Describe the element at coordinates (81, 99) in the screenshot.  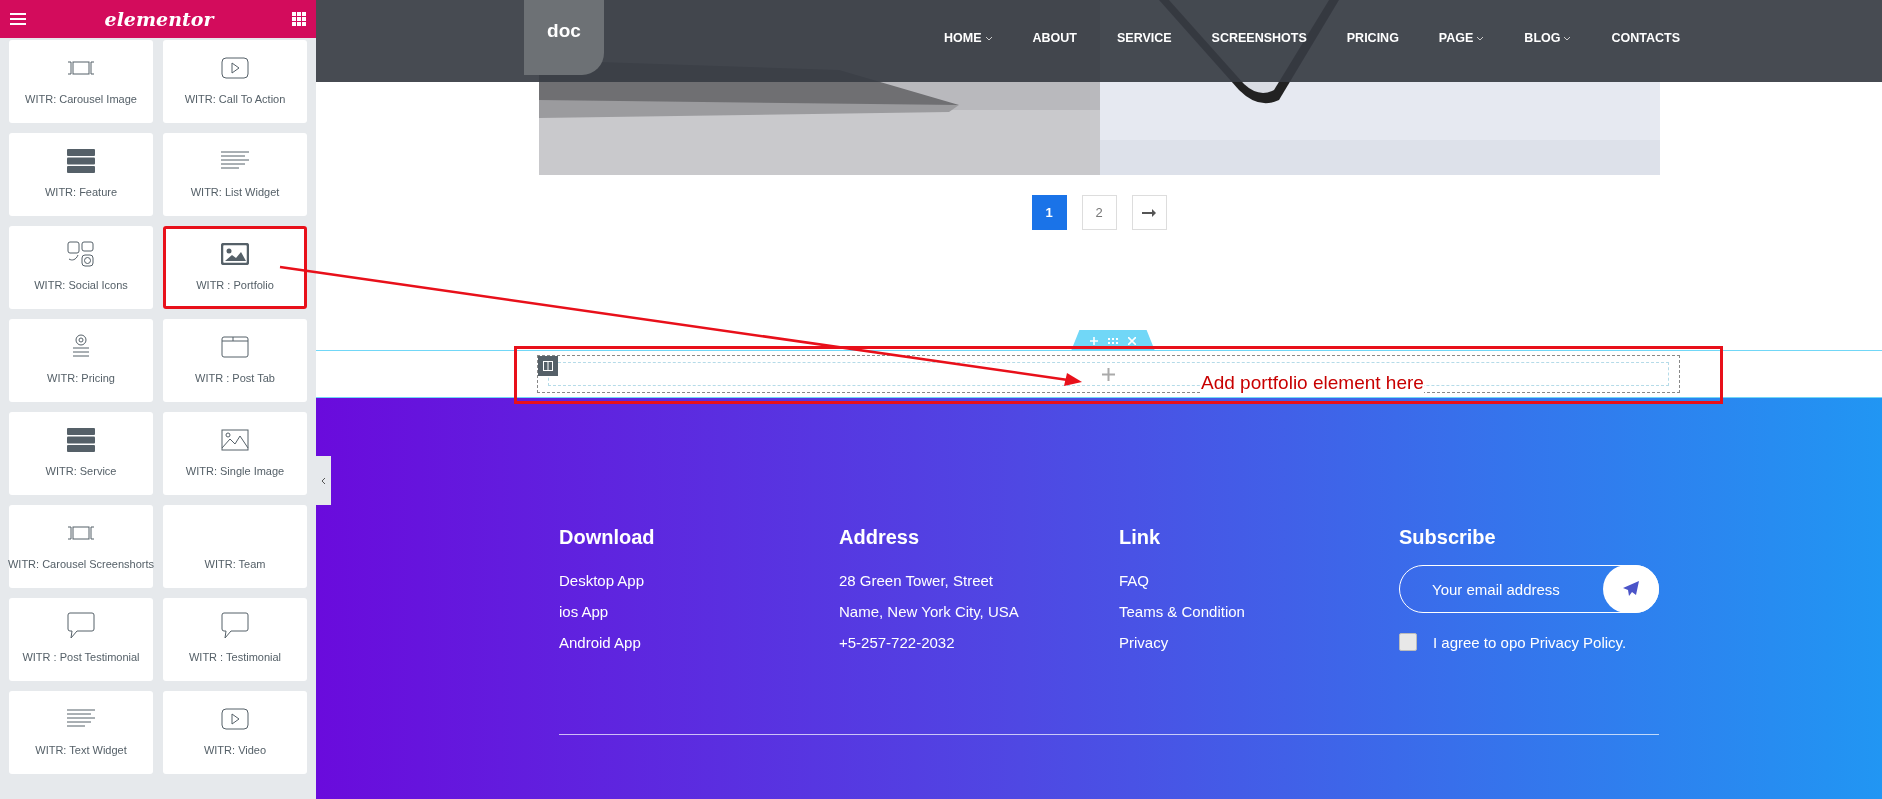
I see `widget-label: WITR: Carousel Image` at that location.